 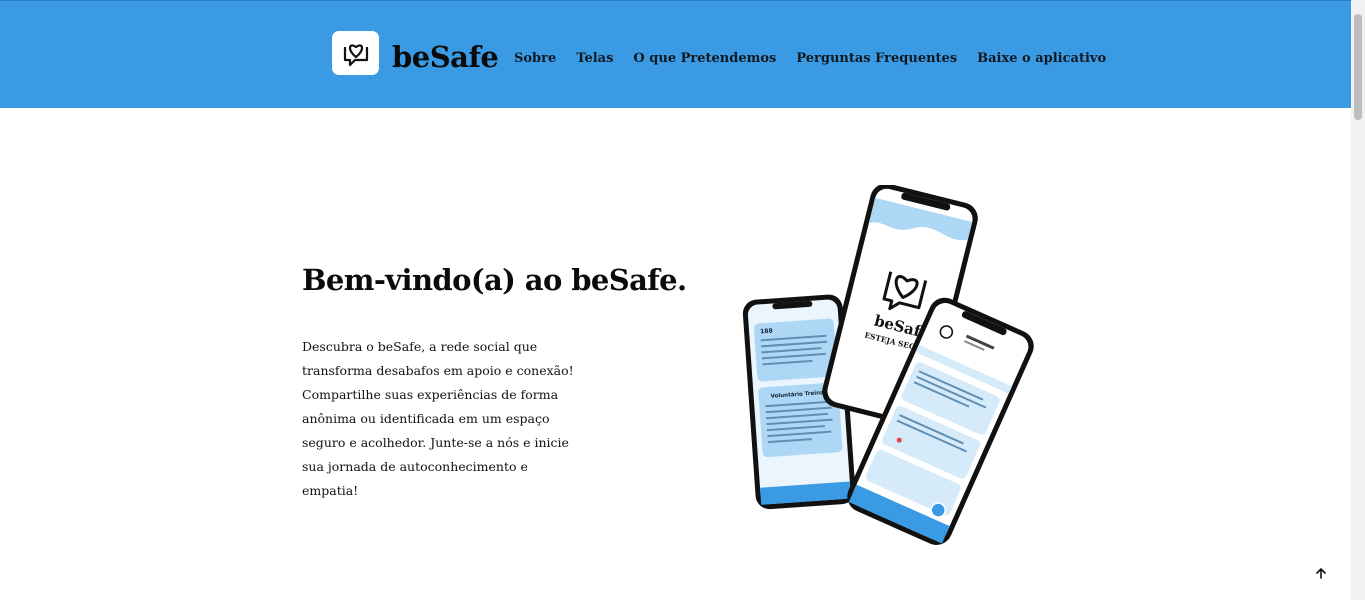 What do you see at coordinates (1358, 67) in the screenshot?
I see `scrollbar-thumb` at bounding box center [1358, 67].